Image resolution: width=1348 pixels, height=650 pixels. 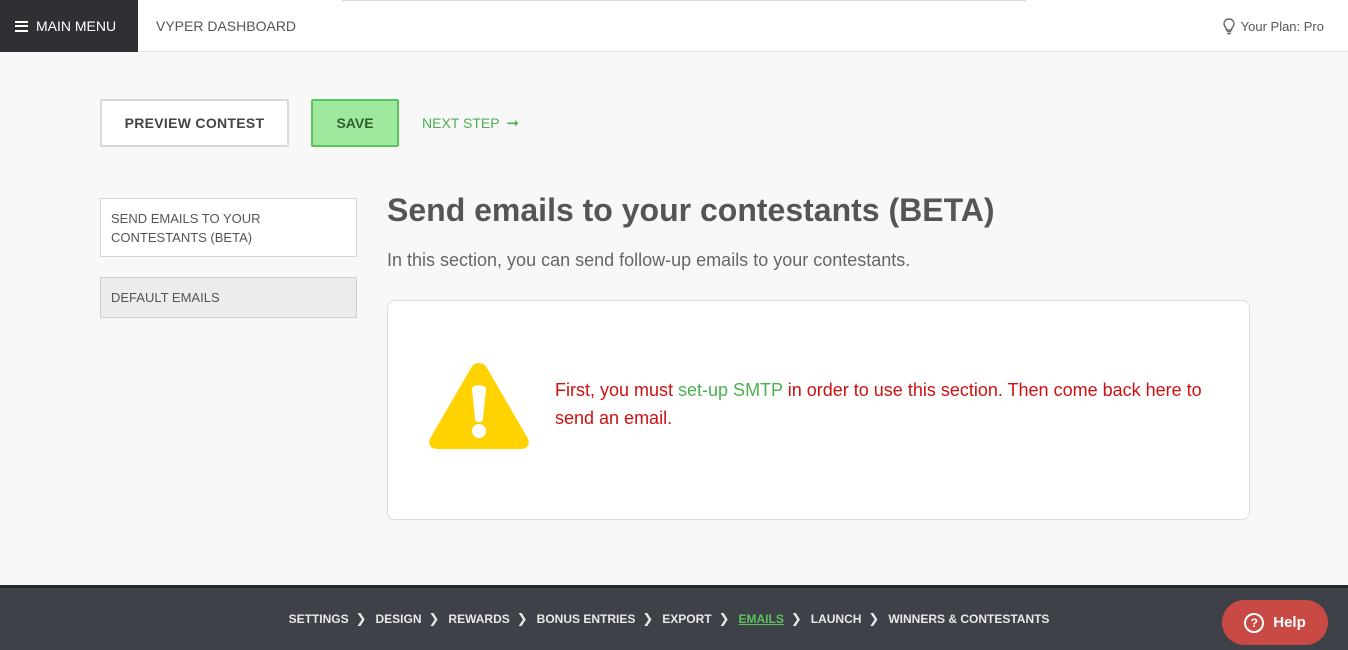 I want to click on help-button: ? Help, so click(x=1275, y=622).